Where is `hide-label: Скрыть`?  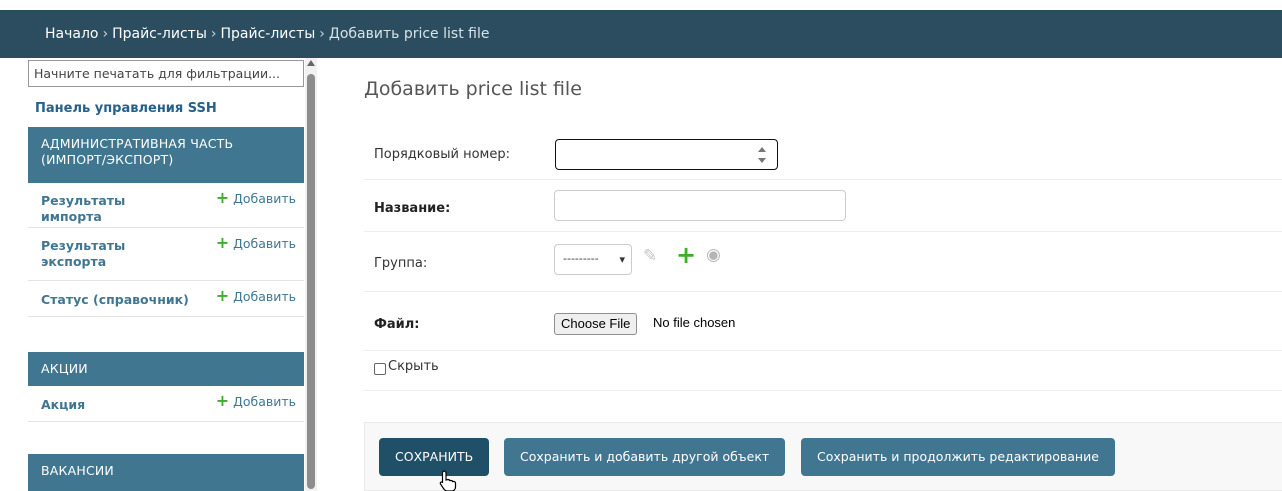 hide-label: Скрыть is located at coordinates (413, 366).